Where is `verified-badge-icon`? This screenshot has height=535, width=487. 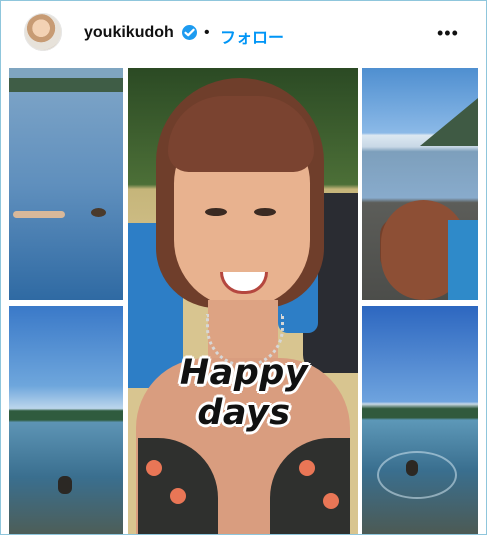
verified-badge-icon is located at coordinates (189, 32).